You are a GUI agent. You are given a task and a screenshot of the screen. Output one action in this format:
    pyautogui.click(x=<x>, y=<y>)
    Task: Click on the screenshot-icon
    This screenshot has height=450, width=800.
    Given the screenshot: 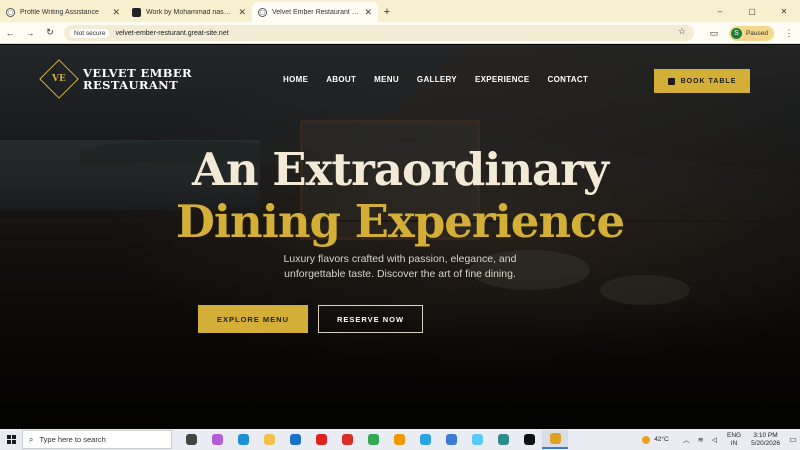 What is the action you would take?
    pyautogui.click(x=451, y=439)
    